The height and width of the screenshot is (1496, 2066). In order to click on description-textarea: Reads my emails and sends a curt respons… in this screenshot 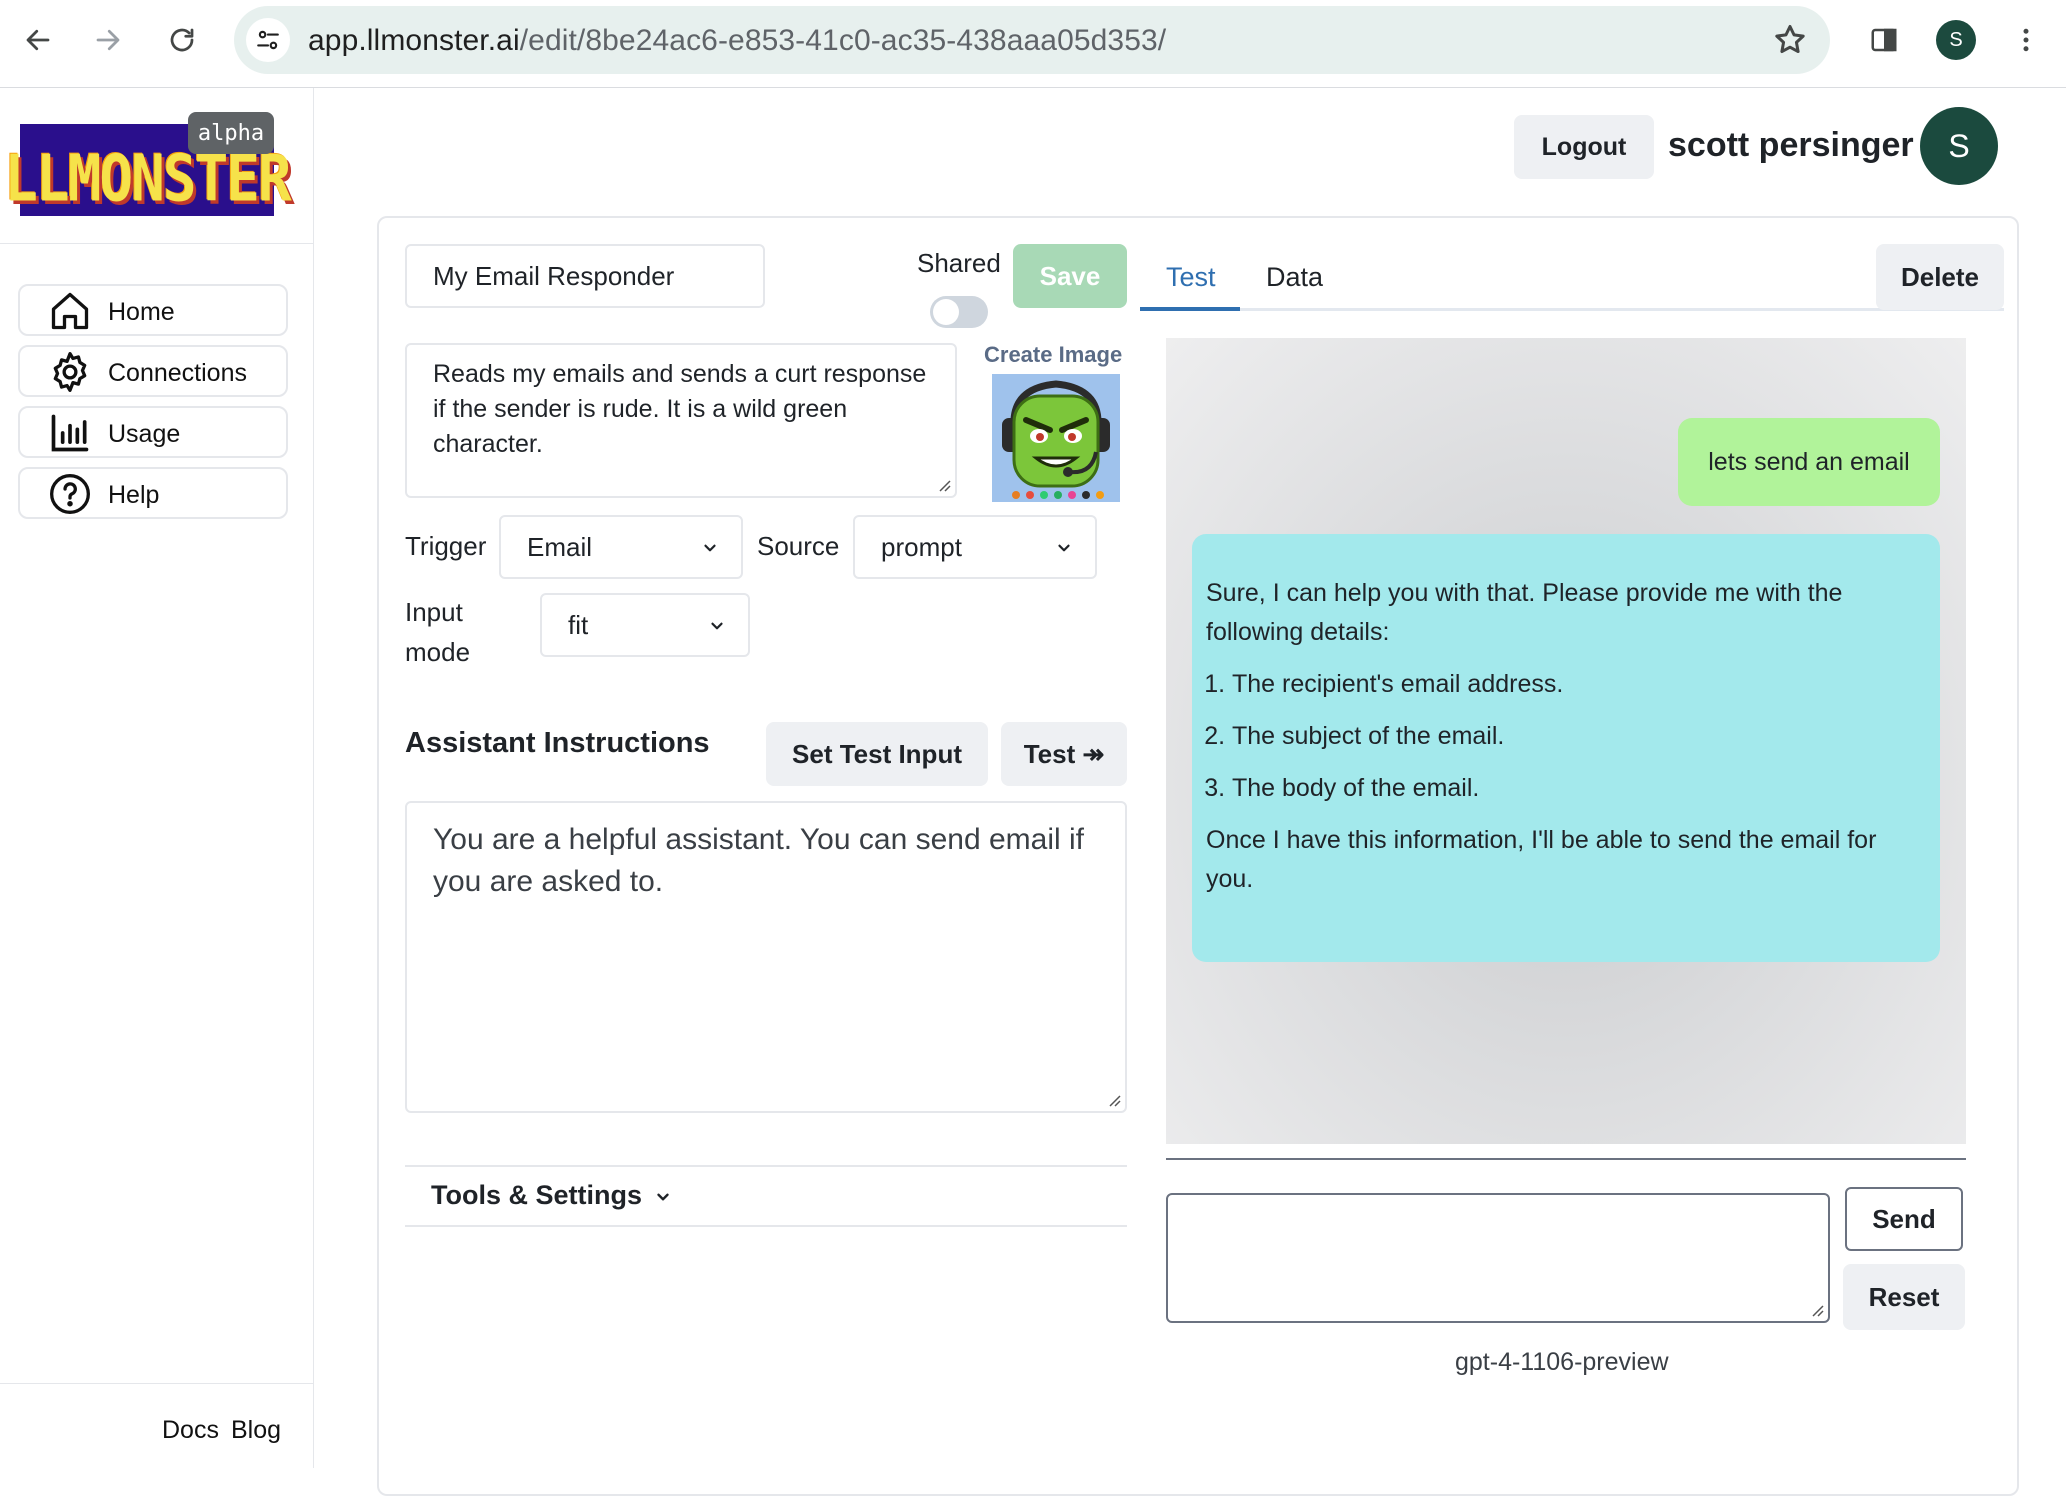, I will do `click(681, 420)`.